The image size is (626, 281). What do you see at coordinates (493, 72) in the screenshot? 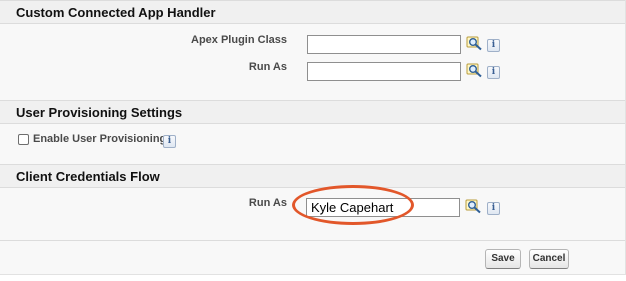
I see `custom-handler-run-as-info-icon: i` at bounding box center [493, 72].